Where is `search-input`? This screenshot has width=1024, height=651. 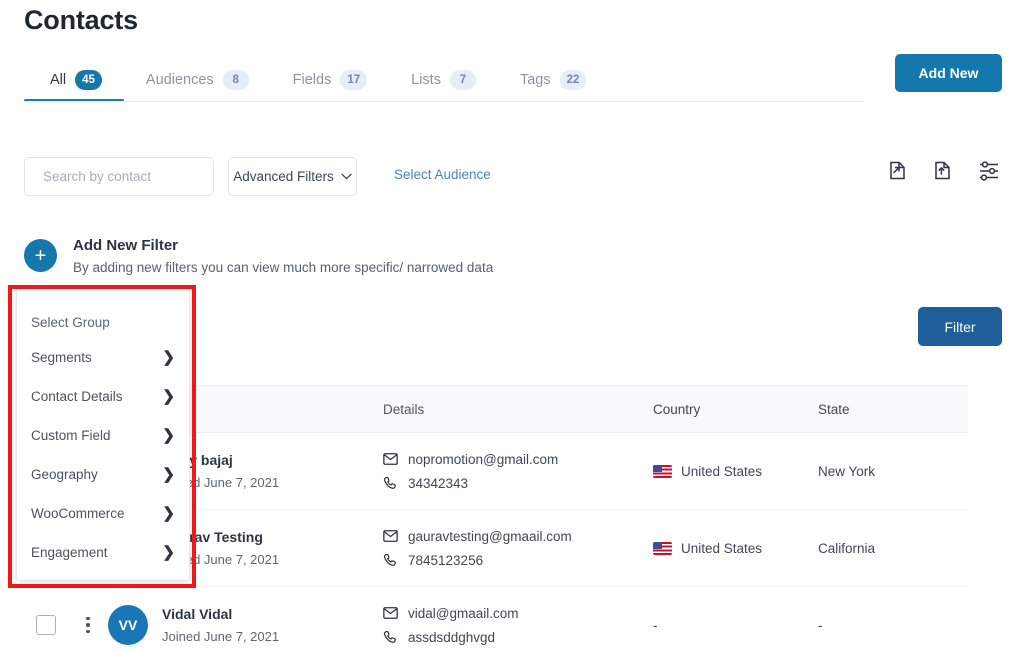 search-input is located at coordinates (131, 176).